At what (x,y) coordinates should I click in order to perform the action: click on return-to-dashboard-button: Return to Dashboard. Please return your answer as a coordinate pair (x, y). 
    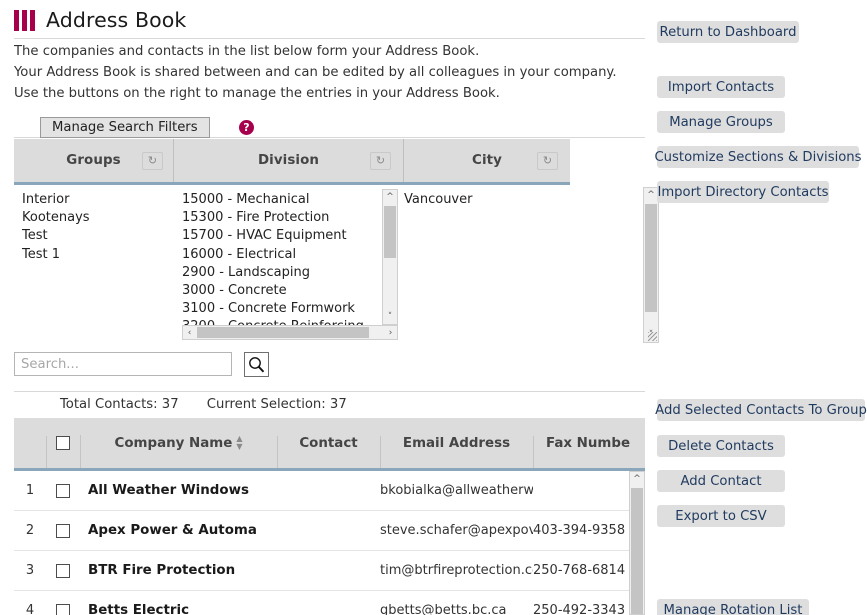
    Looking at the image, I should click on (728, 32).